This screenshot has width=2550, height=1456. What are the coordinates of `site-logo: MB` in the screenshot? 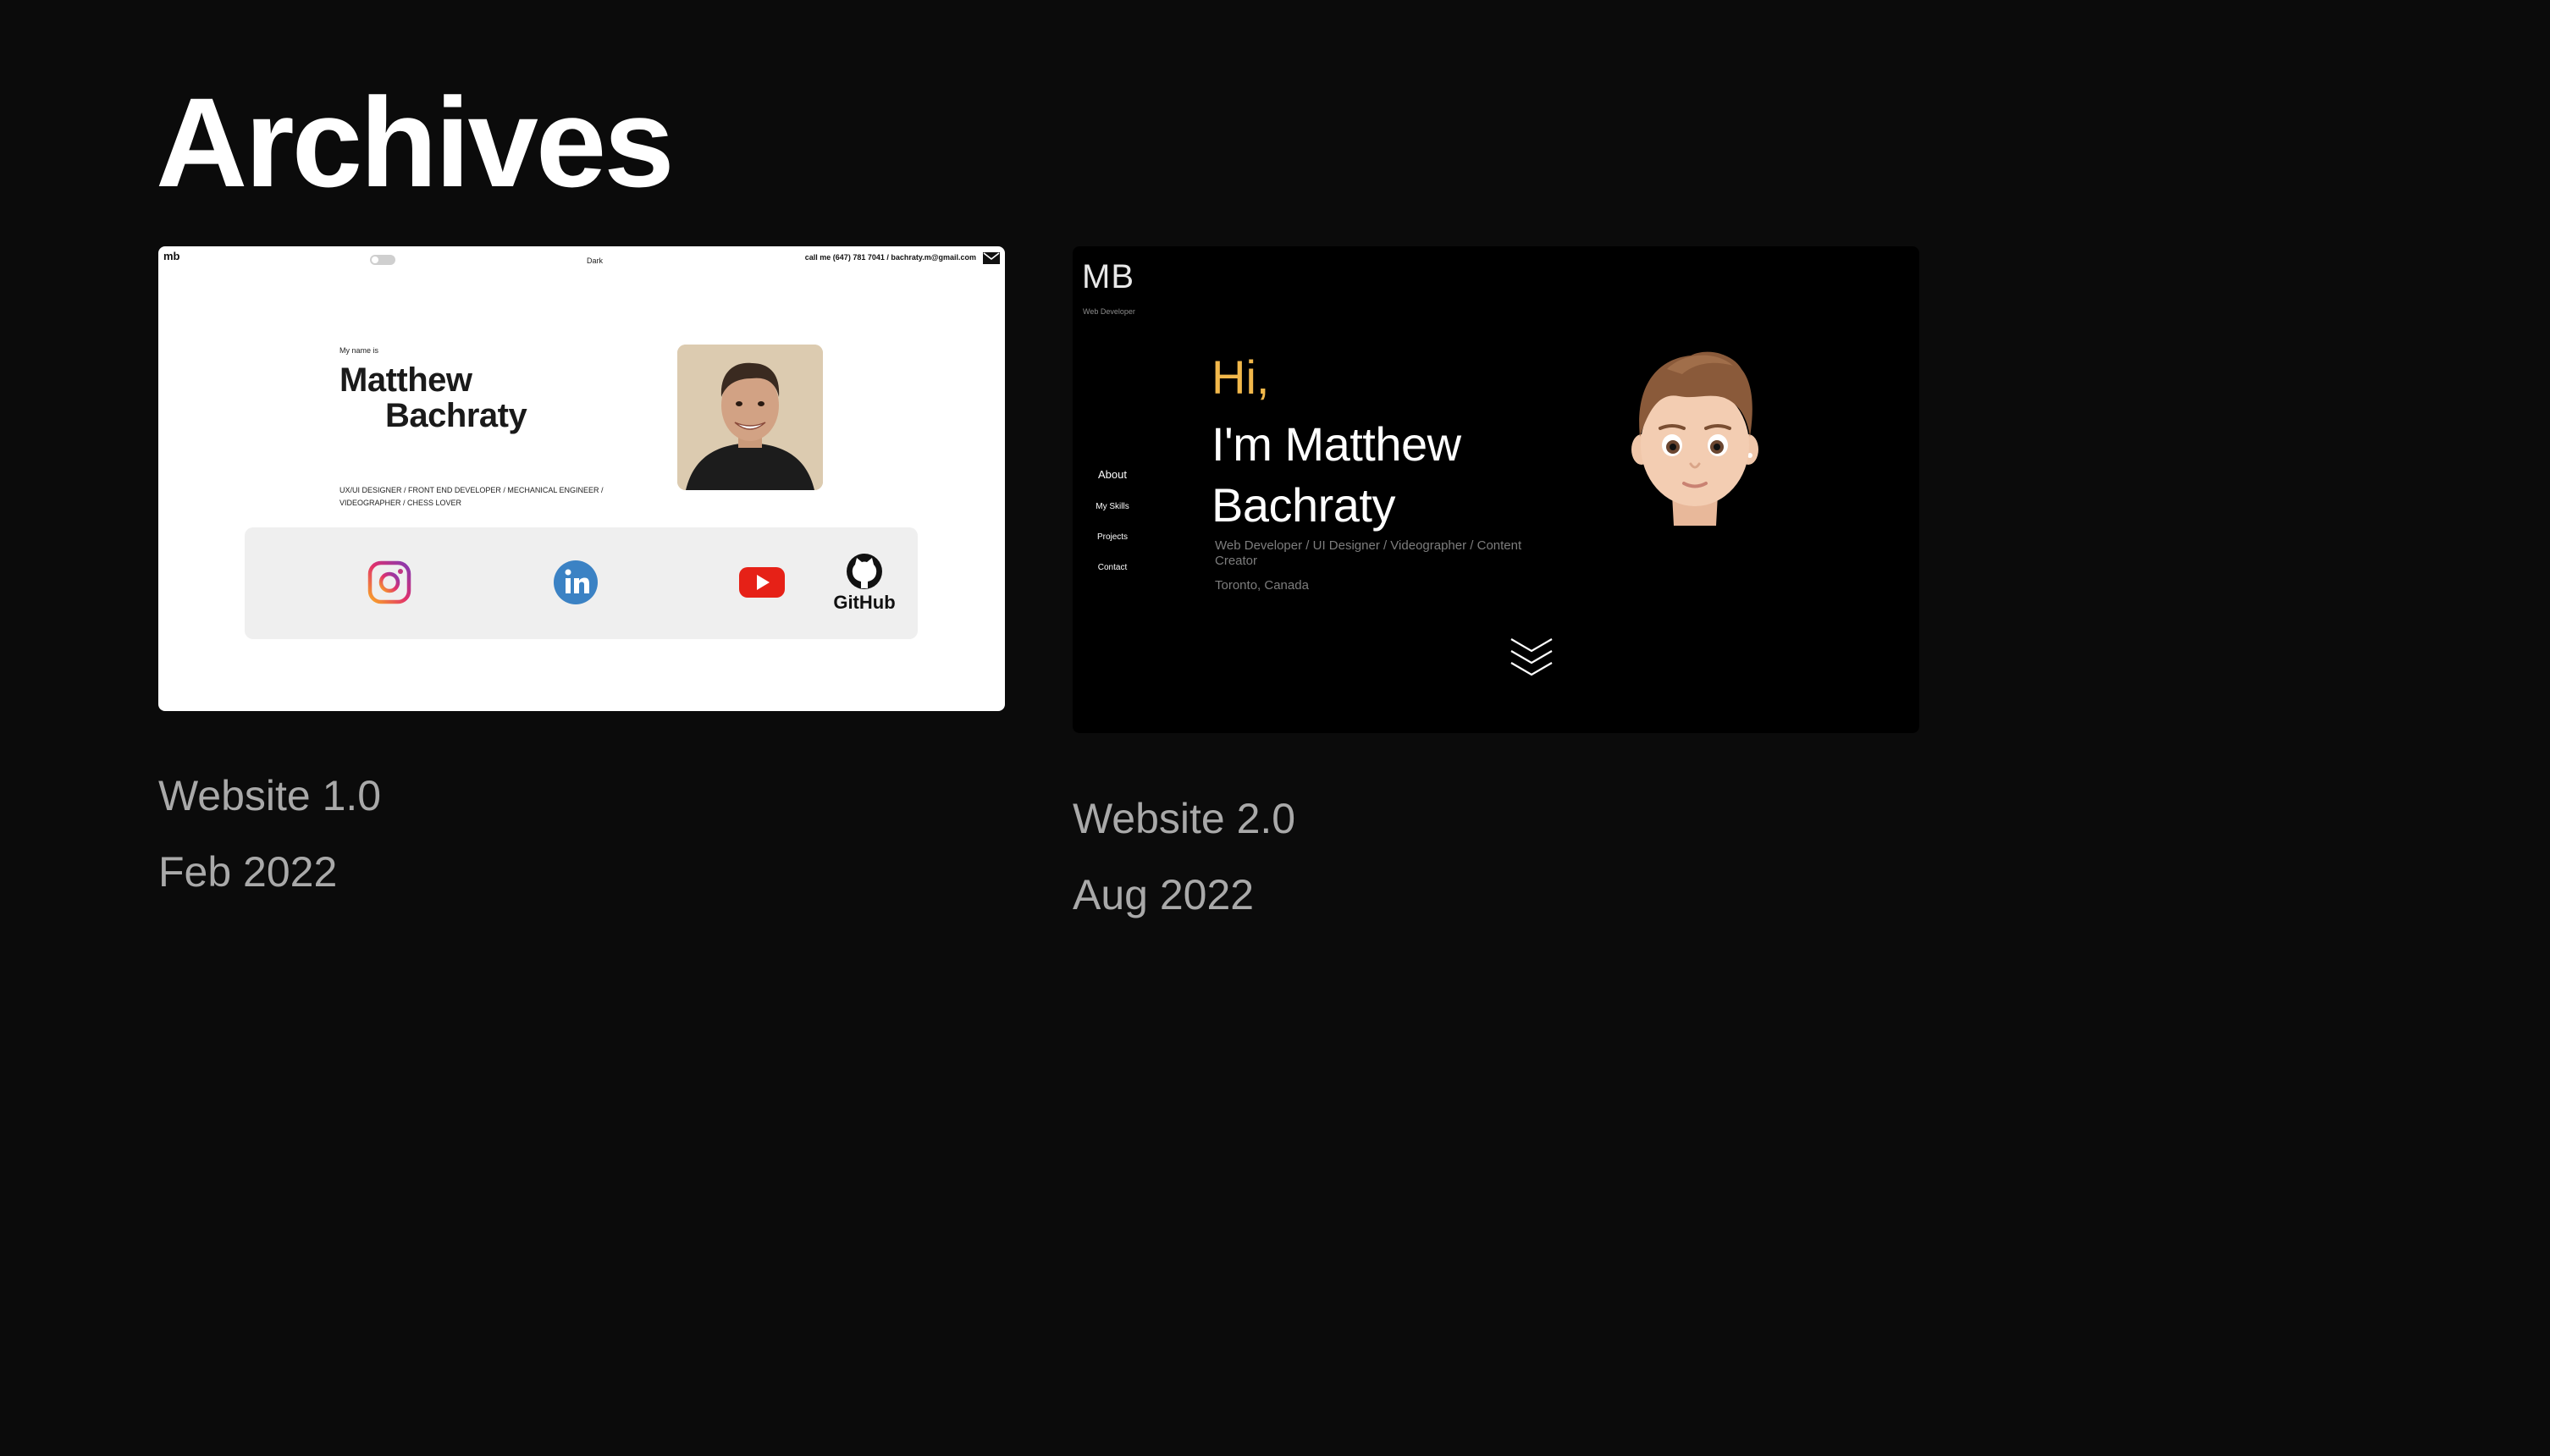 It's located at (1108, 277).